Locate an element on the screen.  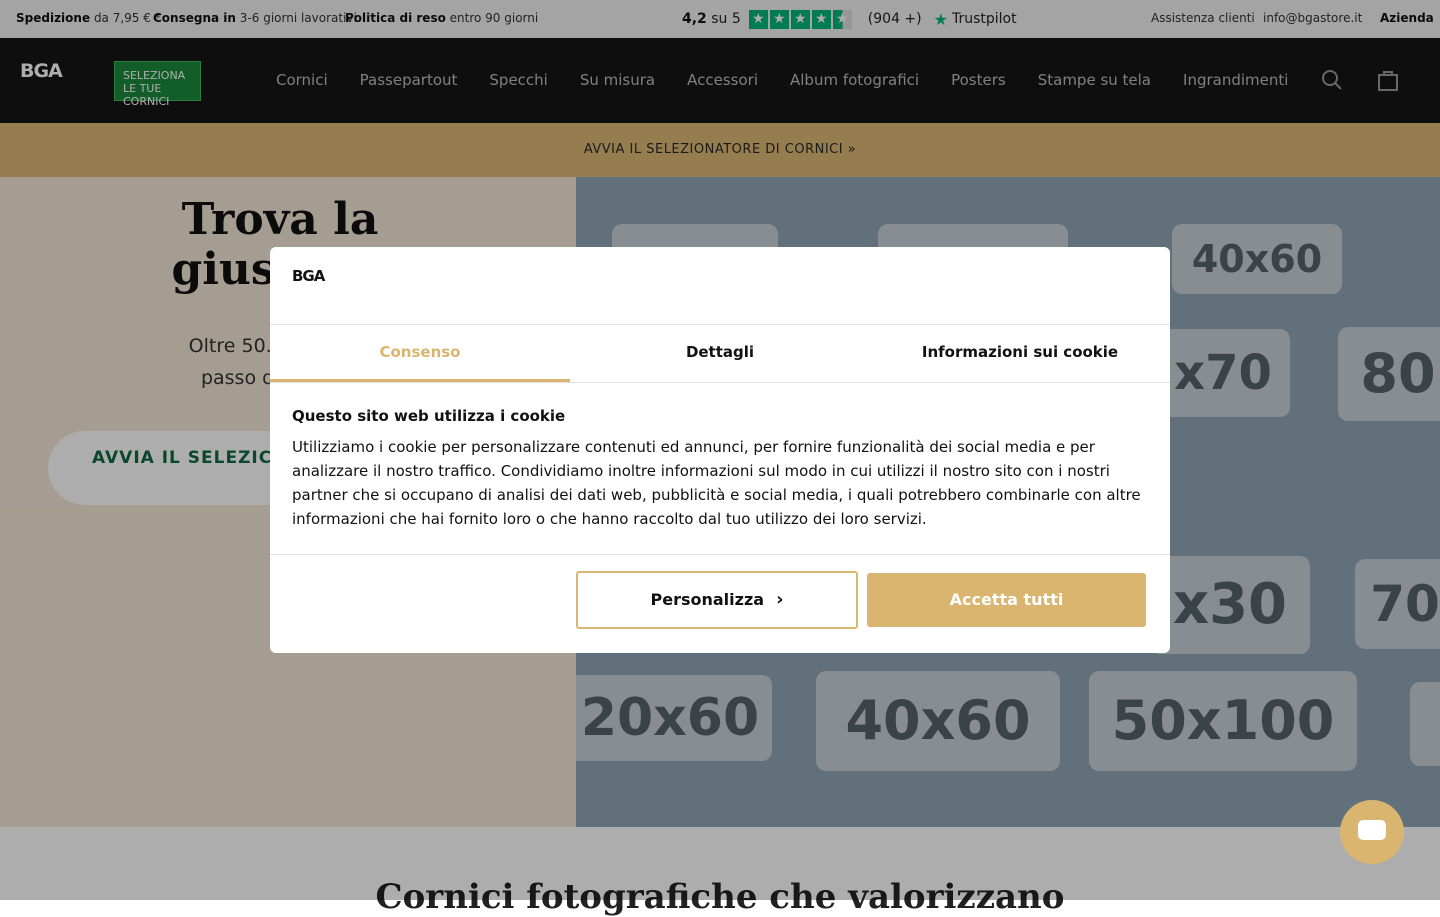
dialog-header: BGA is located at coordinates (720, 286).